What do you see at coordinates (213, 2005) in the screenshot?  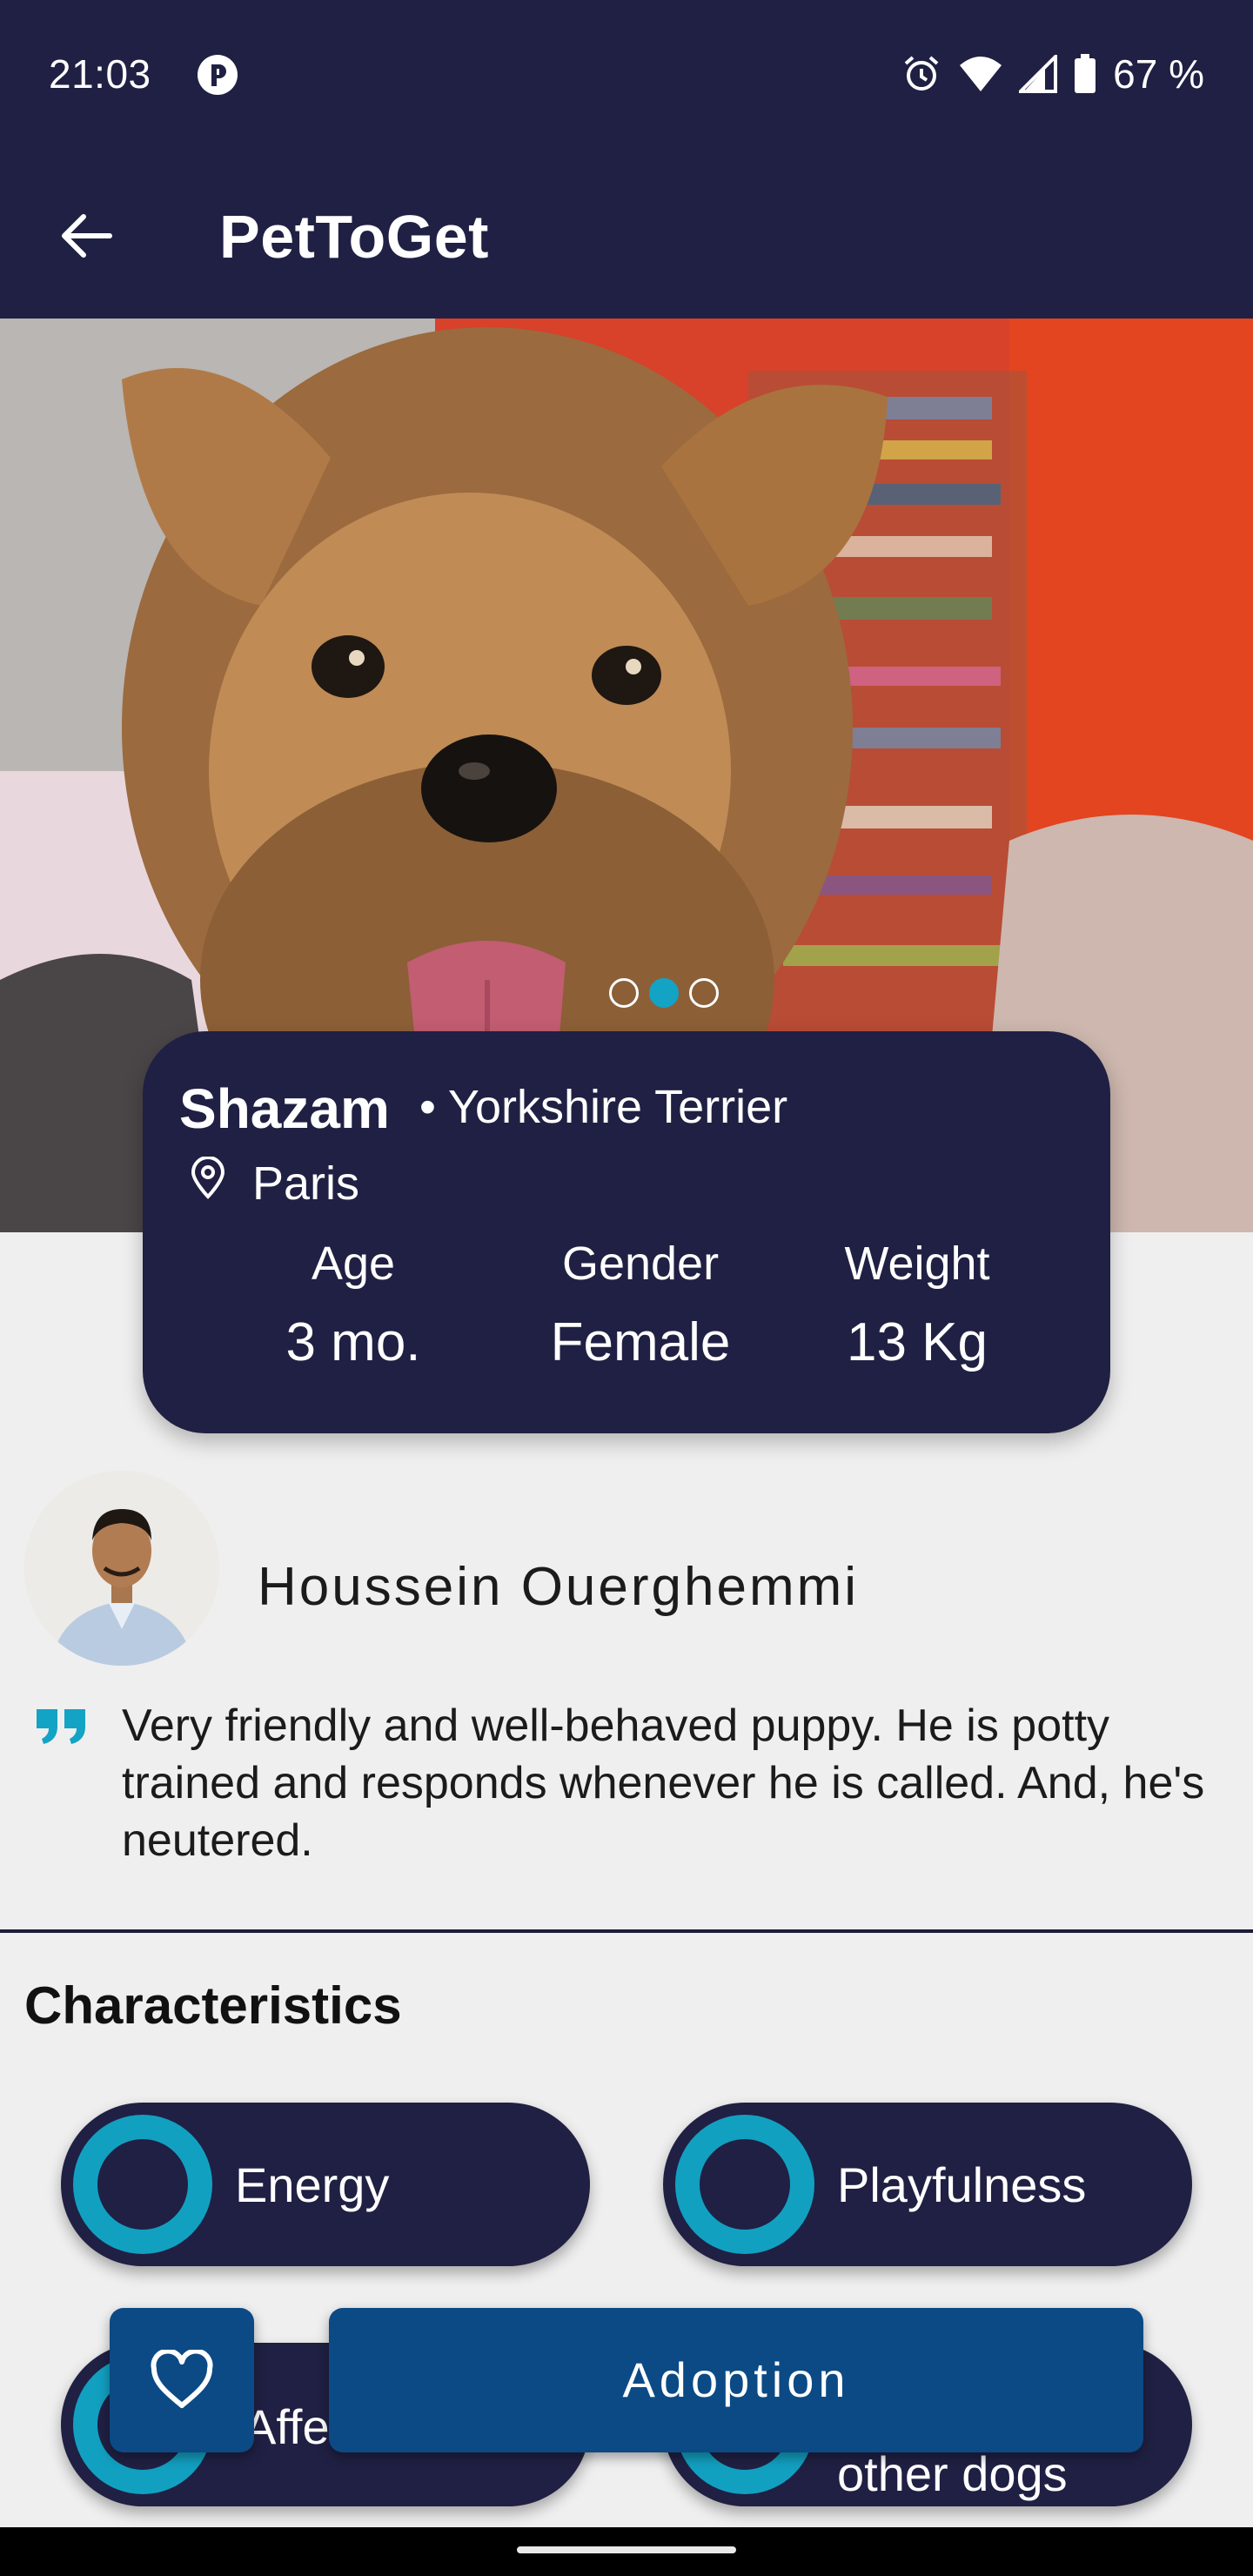 I see `characteristics-title: Characteristics` at bounding box center [213, 2005].